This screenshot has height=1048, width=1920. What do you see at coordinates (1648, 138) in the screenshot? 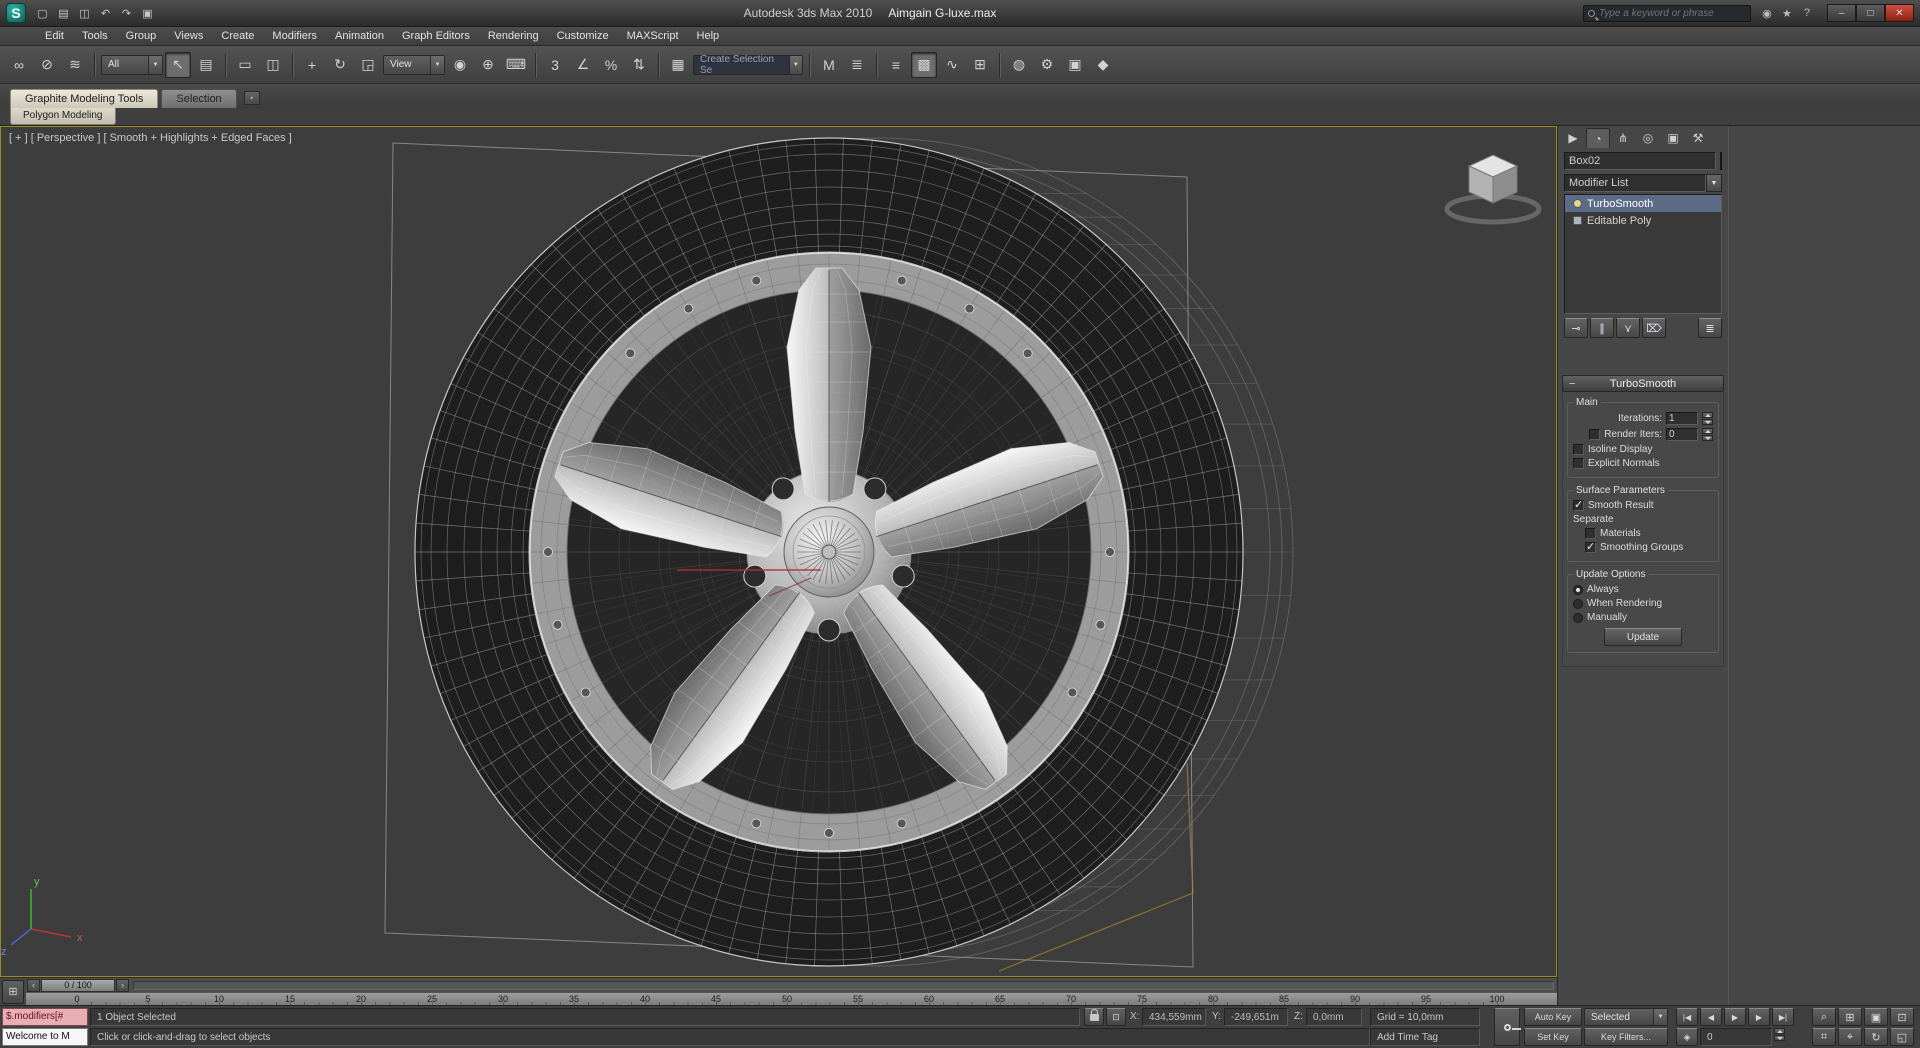
I see `tab-motion: ◎` at bounding box center [1648, 138].